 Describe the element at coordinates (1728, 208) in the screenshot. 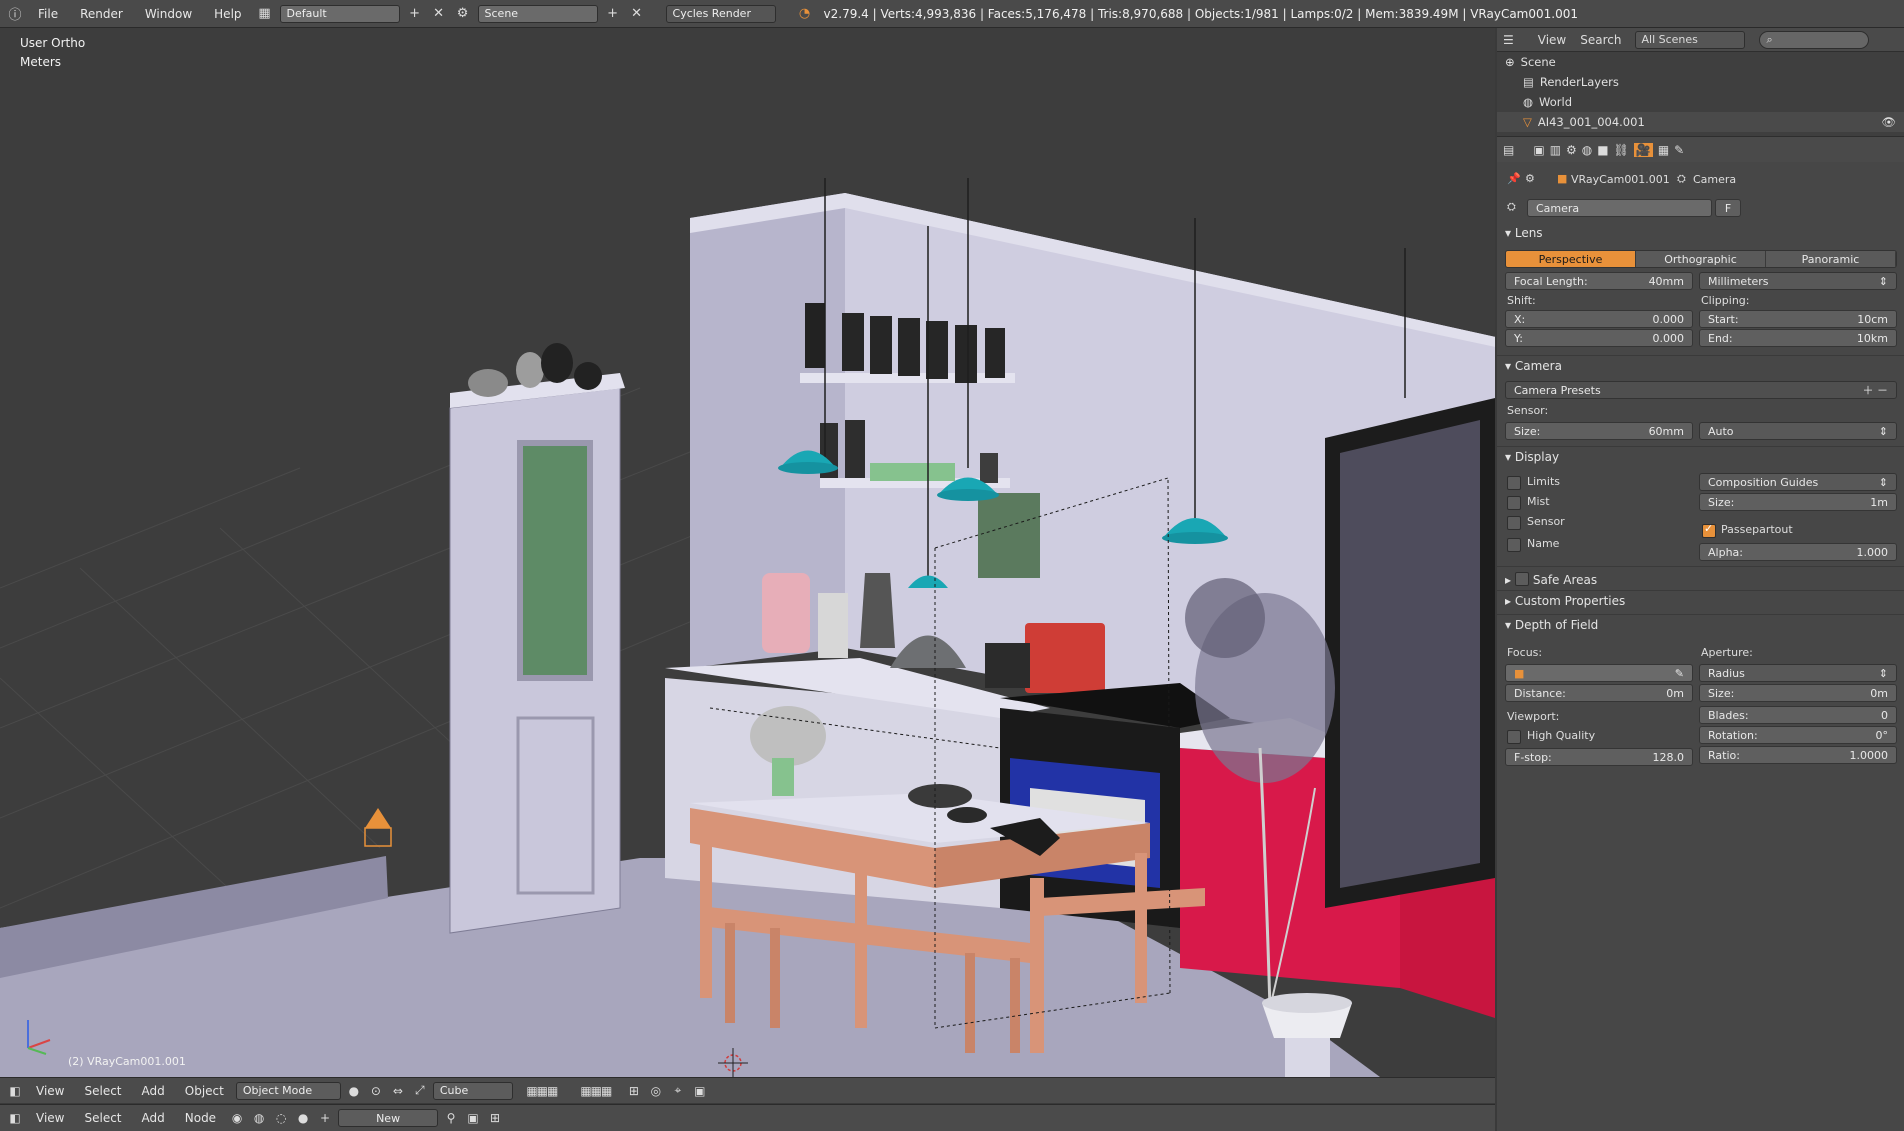

I see `fake-user-button: F` at that location.